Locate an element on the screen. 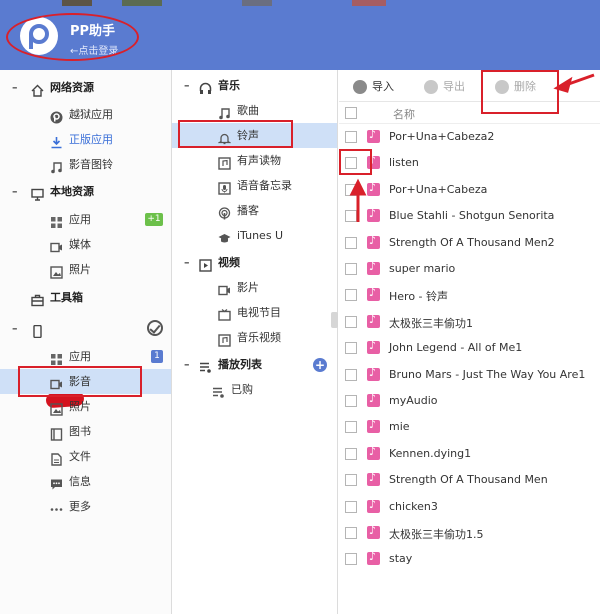 Image resolution: width=600 pixels, height=614 pixels. list-item: Kennen.dying1 is located at coordinates (469, 454).